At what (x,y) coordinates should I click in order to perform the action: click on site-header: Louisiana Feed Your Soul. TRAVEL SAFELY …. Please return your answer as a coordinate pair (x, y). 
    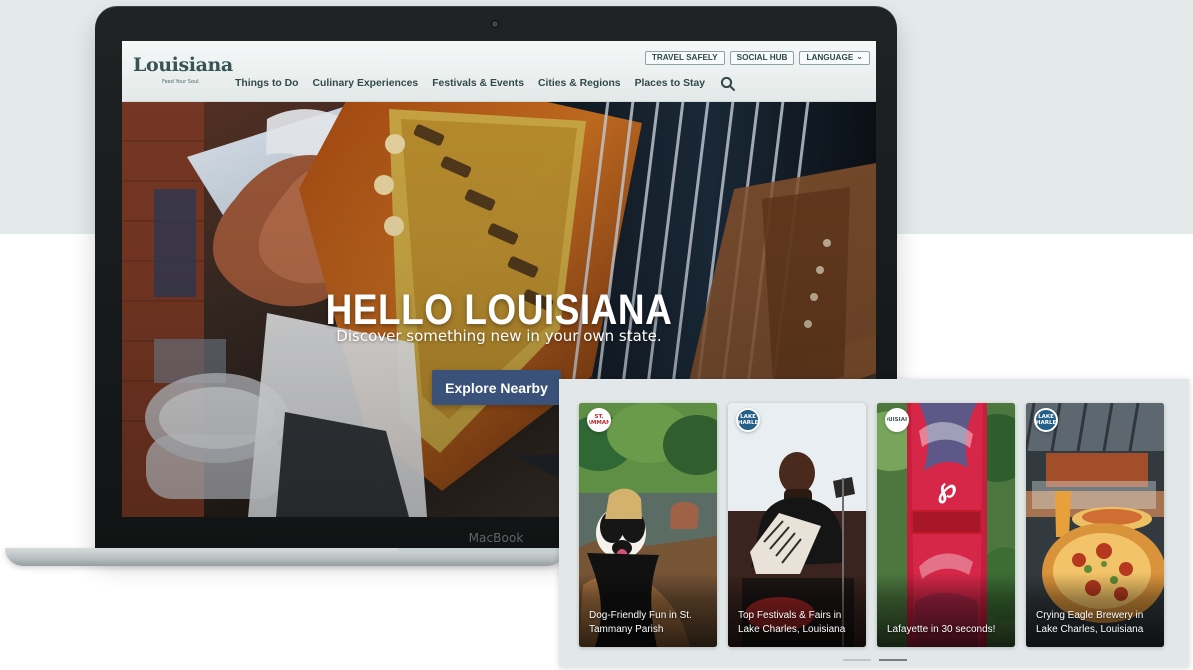
    Looking at the image, I should click on (499, 71).